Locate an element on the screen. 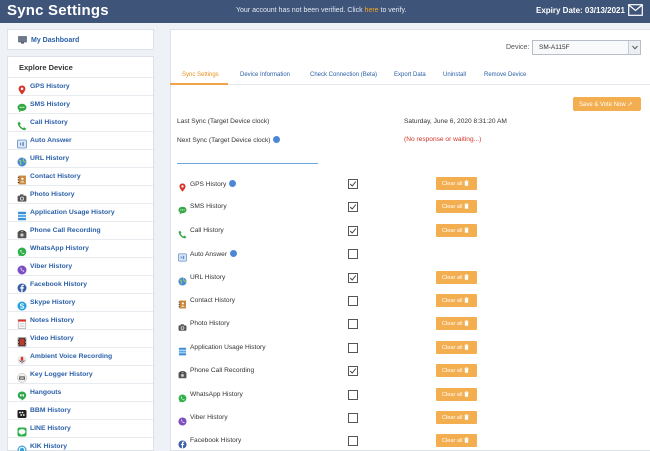 This screenshot has height=451, width=650. setting-label-text: URL History is located at coordinates (208, 277).